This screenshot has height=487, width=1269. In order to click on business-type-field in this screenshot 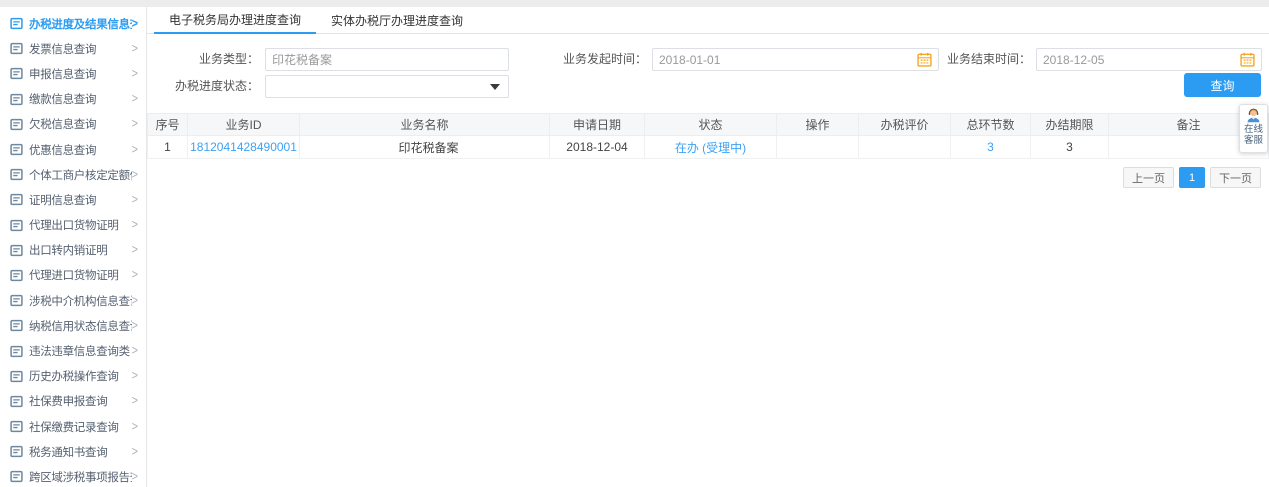, I will do `click(387, 59)`.